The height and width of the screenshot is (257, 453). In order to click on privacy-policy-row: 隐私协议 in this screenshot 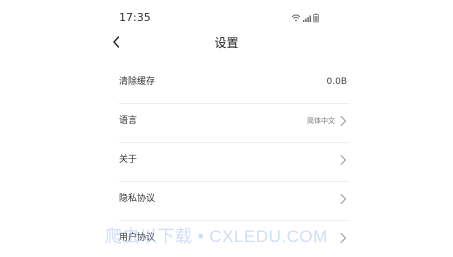, I will do `click(234, 201)`.